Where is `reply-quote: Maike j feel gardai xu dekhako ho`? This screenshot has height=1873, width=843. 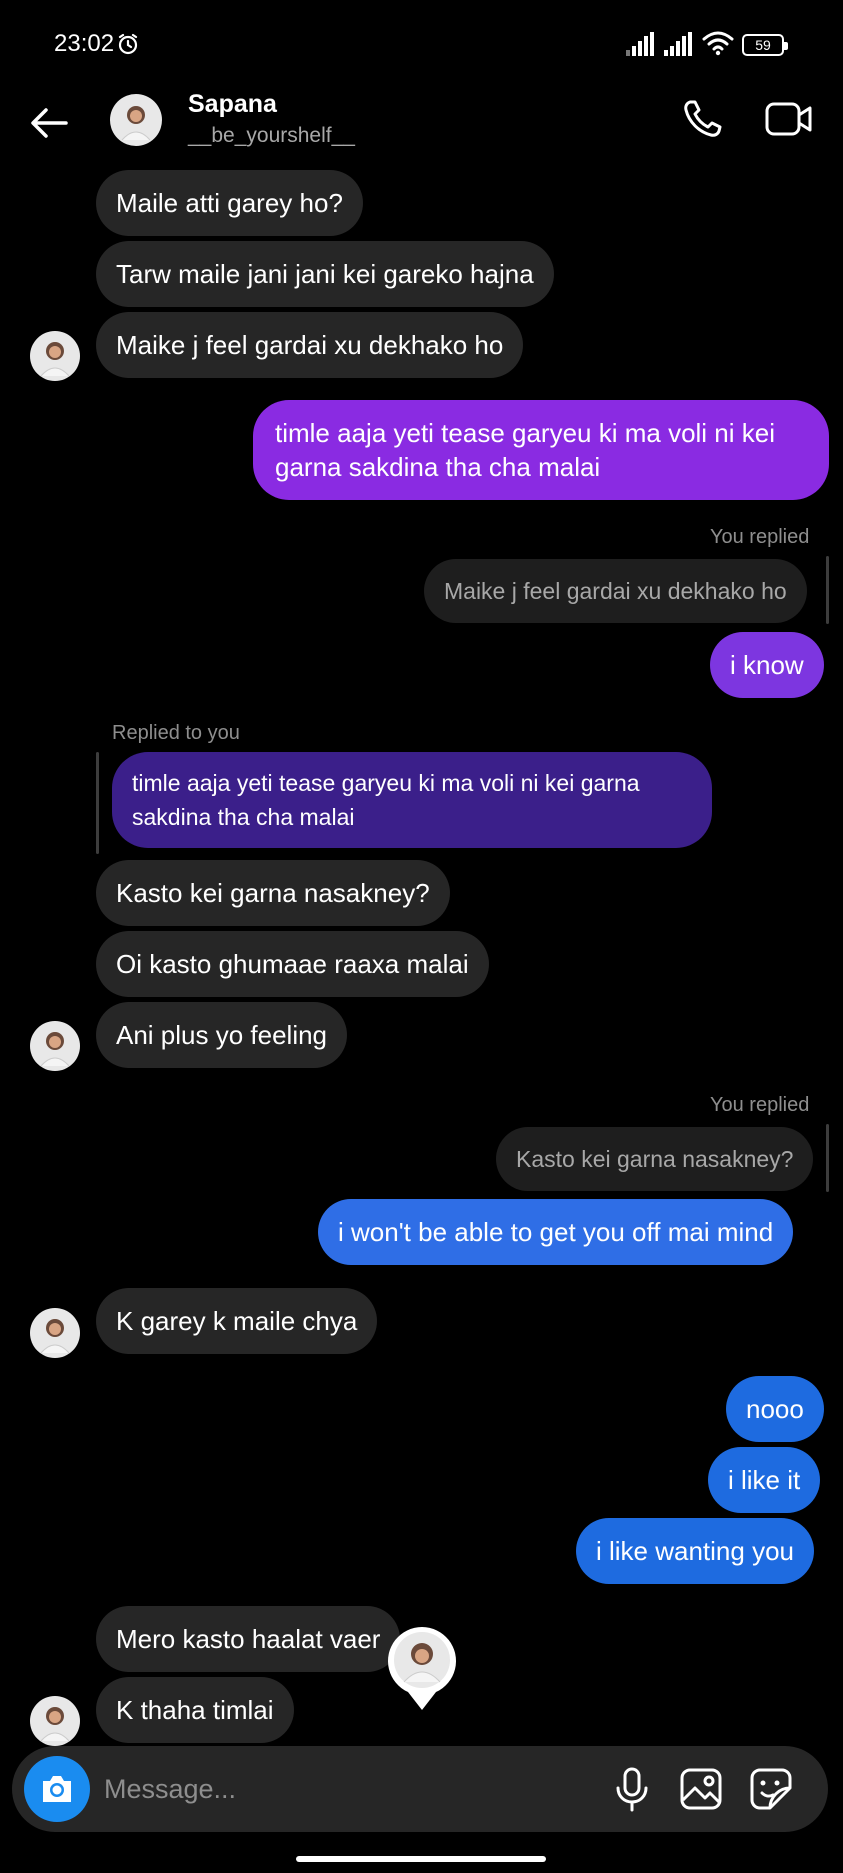
reply-quote: Maike j feel gardai xu dekhako ho is located at coordinates (615, 591).